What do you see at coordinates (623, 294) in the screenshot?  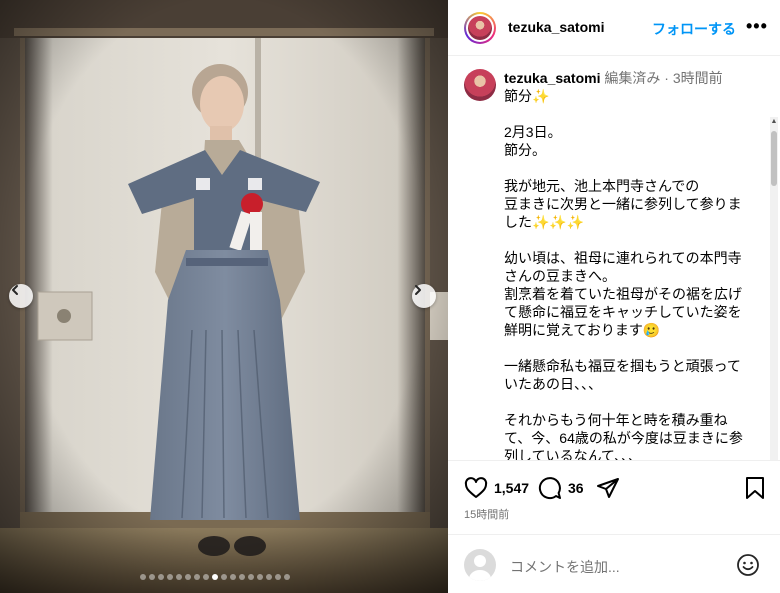 I see `caption-line: 割烹着を着ていた祖母がその裾を広げ` at bounding box center [623, 294].